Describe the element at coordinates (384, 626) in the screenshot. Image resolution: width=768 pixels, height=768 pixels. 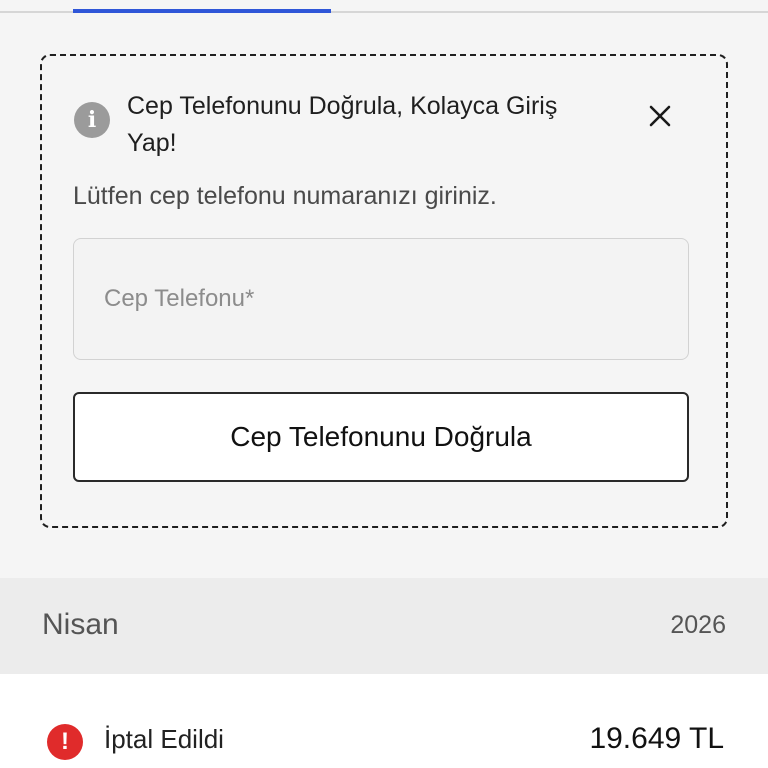
I see `month-header: Nisan 2026` at that location.